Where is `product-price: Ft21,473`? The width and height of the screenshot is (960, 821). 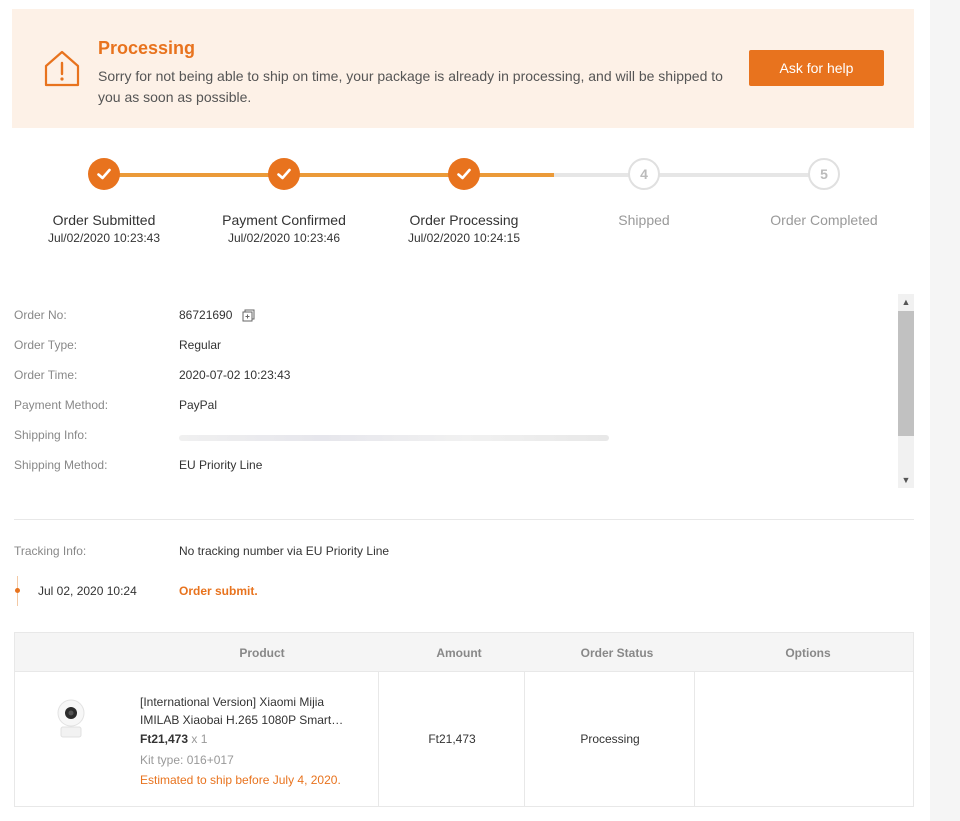
product-price: Ft21,473 is located at coordinates (164, 739).